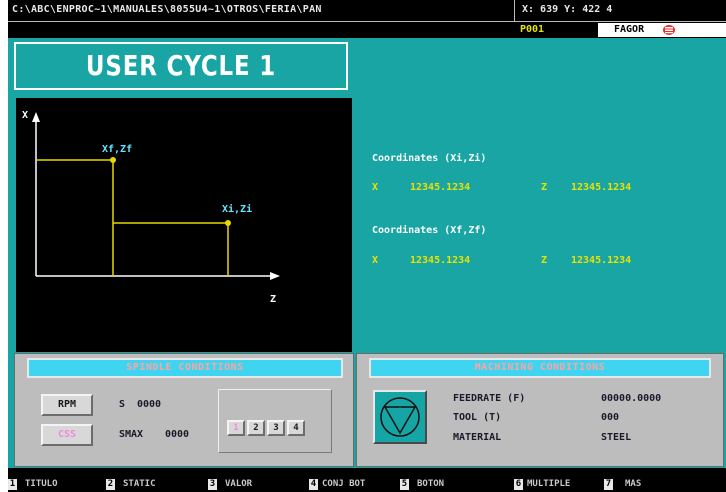 The width and height of the screenshot is (726, 492). I want to click on material-value: STEEL, so click(616, 437).